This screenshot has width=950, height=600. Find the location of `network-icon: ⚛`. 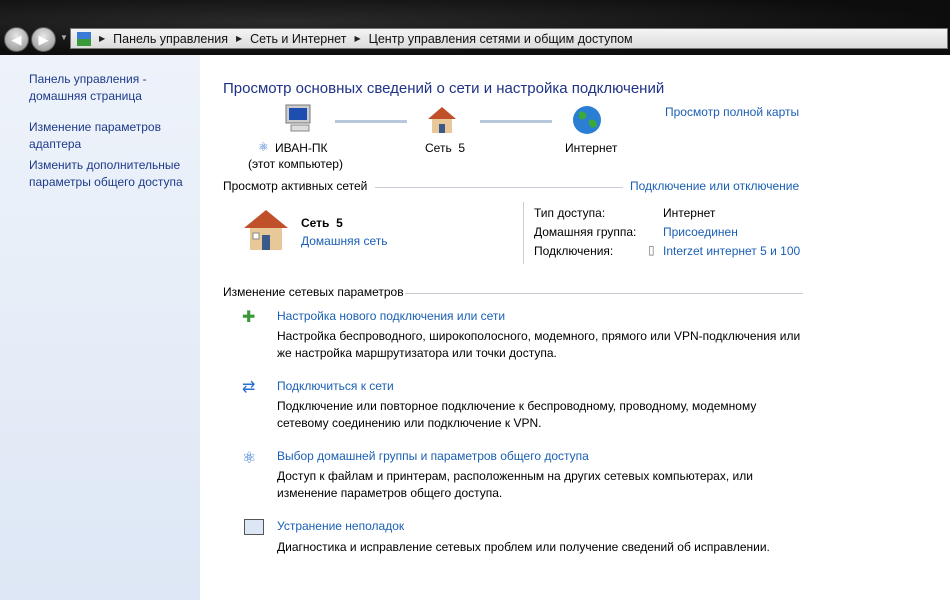

network-icon: ⚛ is located at coordinates (263, 147).